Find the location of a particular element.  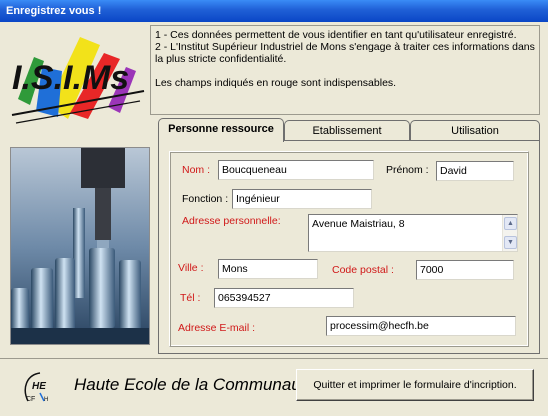

prenom-label: Prénom : is located at coordinates (407, 170).